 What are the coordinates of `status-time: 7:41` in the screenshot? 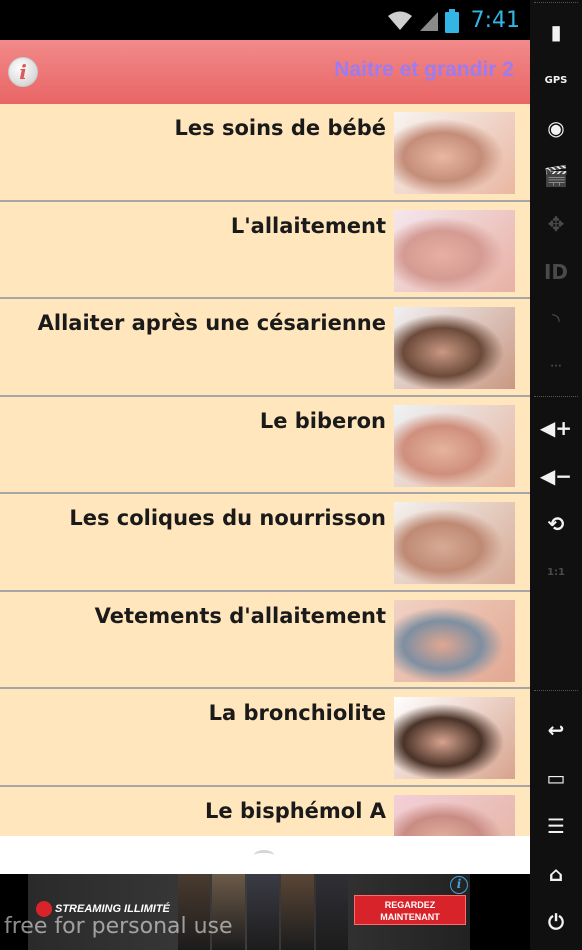 It's located at (495, 20).